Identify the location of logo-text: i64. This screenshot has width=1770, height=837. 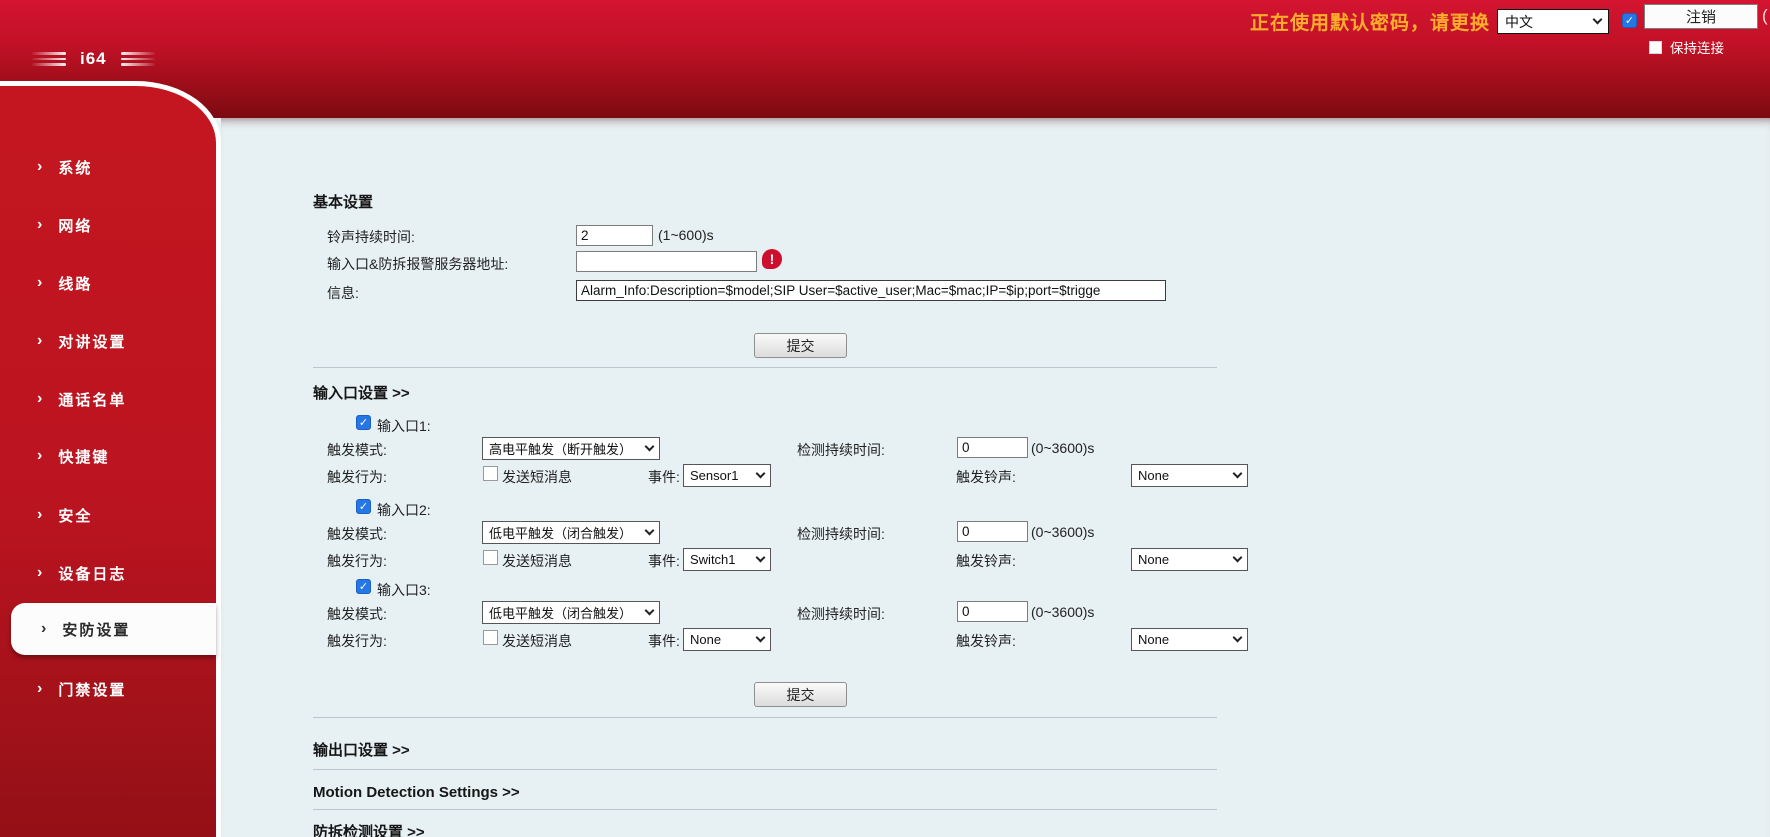
(93, 58).